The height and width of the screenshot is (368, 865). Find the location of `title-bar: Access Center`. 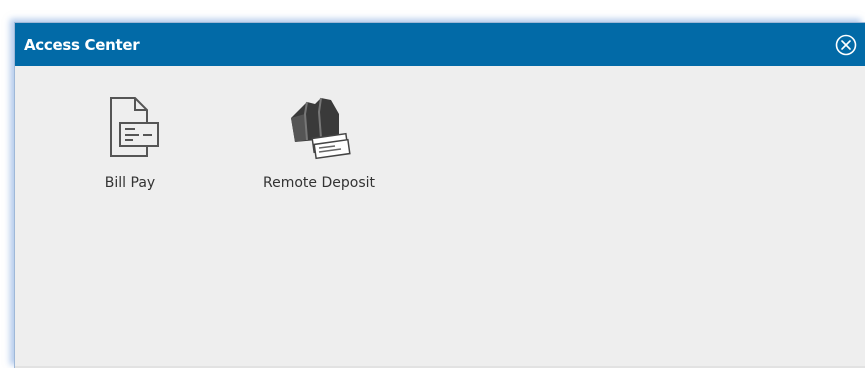

title-bar: Access Center is located at coordinates (440, 44).